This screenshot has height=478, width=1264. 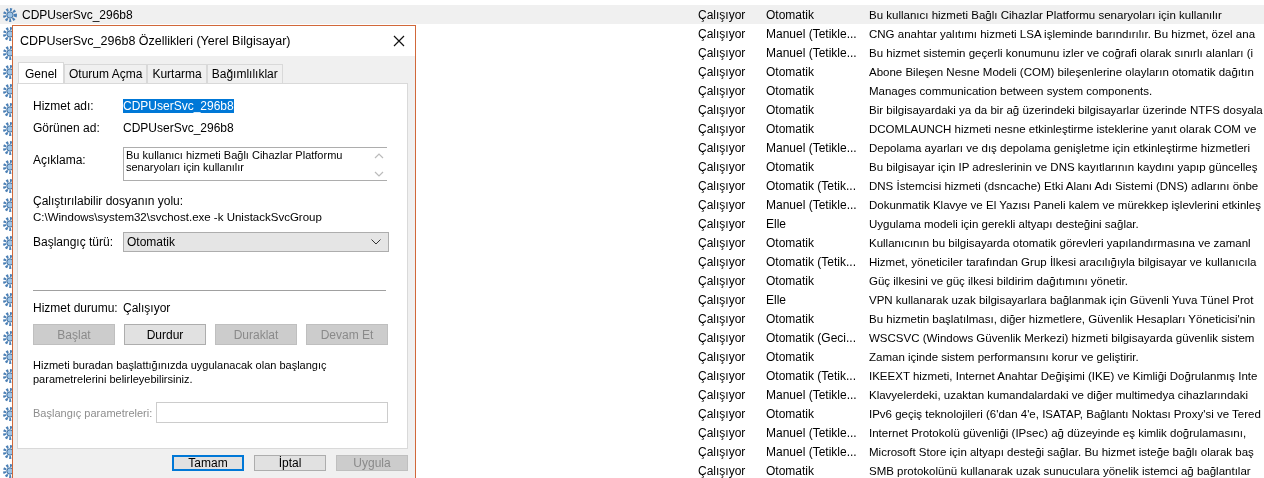 What do you see at coordinates (178, 128) in the screenshot?
I see `display-name-value: CDPUserSvc_296b8` at bounding box center [178, 128].